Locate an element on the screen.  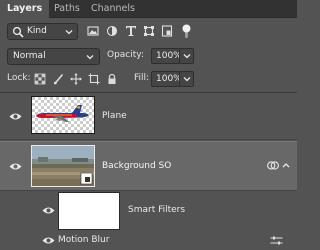
lock-artboard-icon is located at coordinates (94, 79).